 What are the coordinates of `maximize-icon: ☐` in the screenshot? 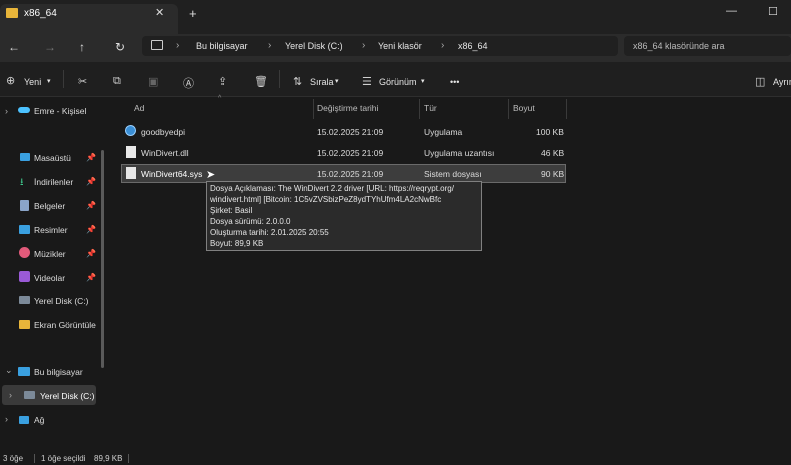 It's located at (773, 11).